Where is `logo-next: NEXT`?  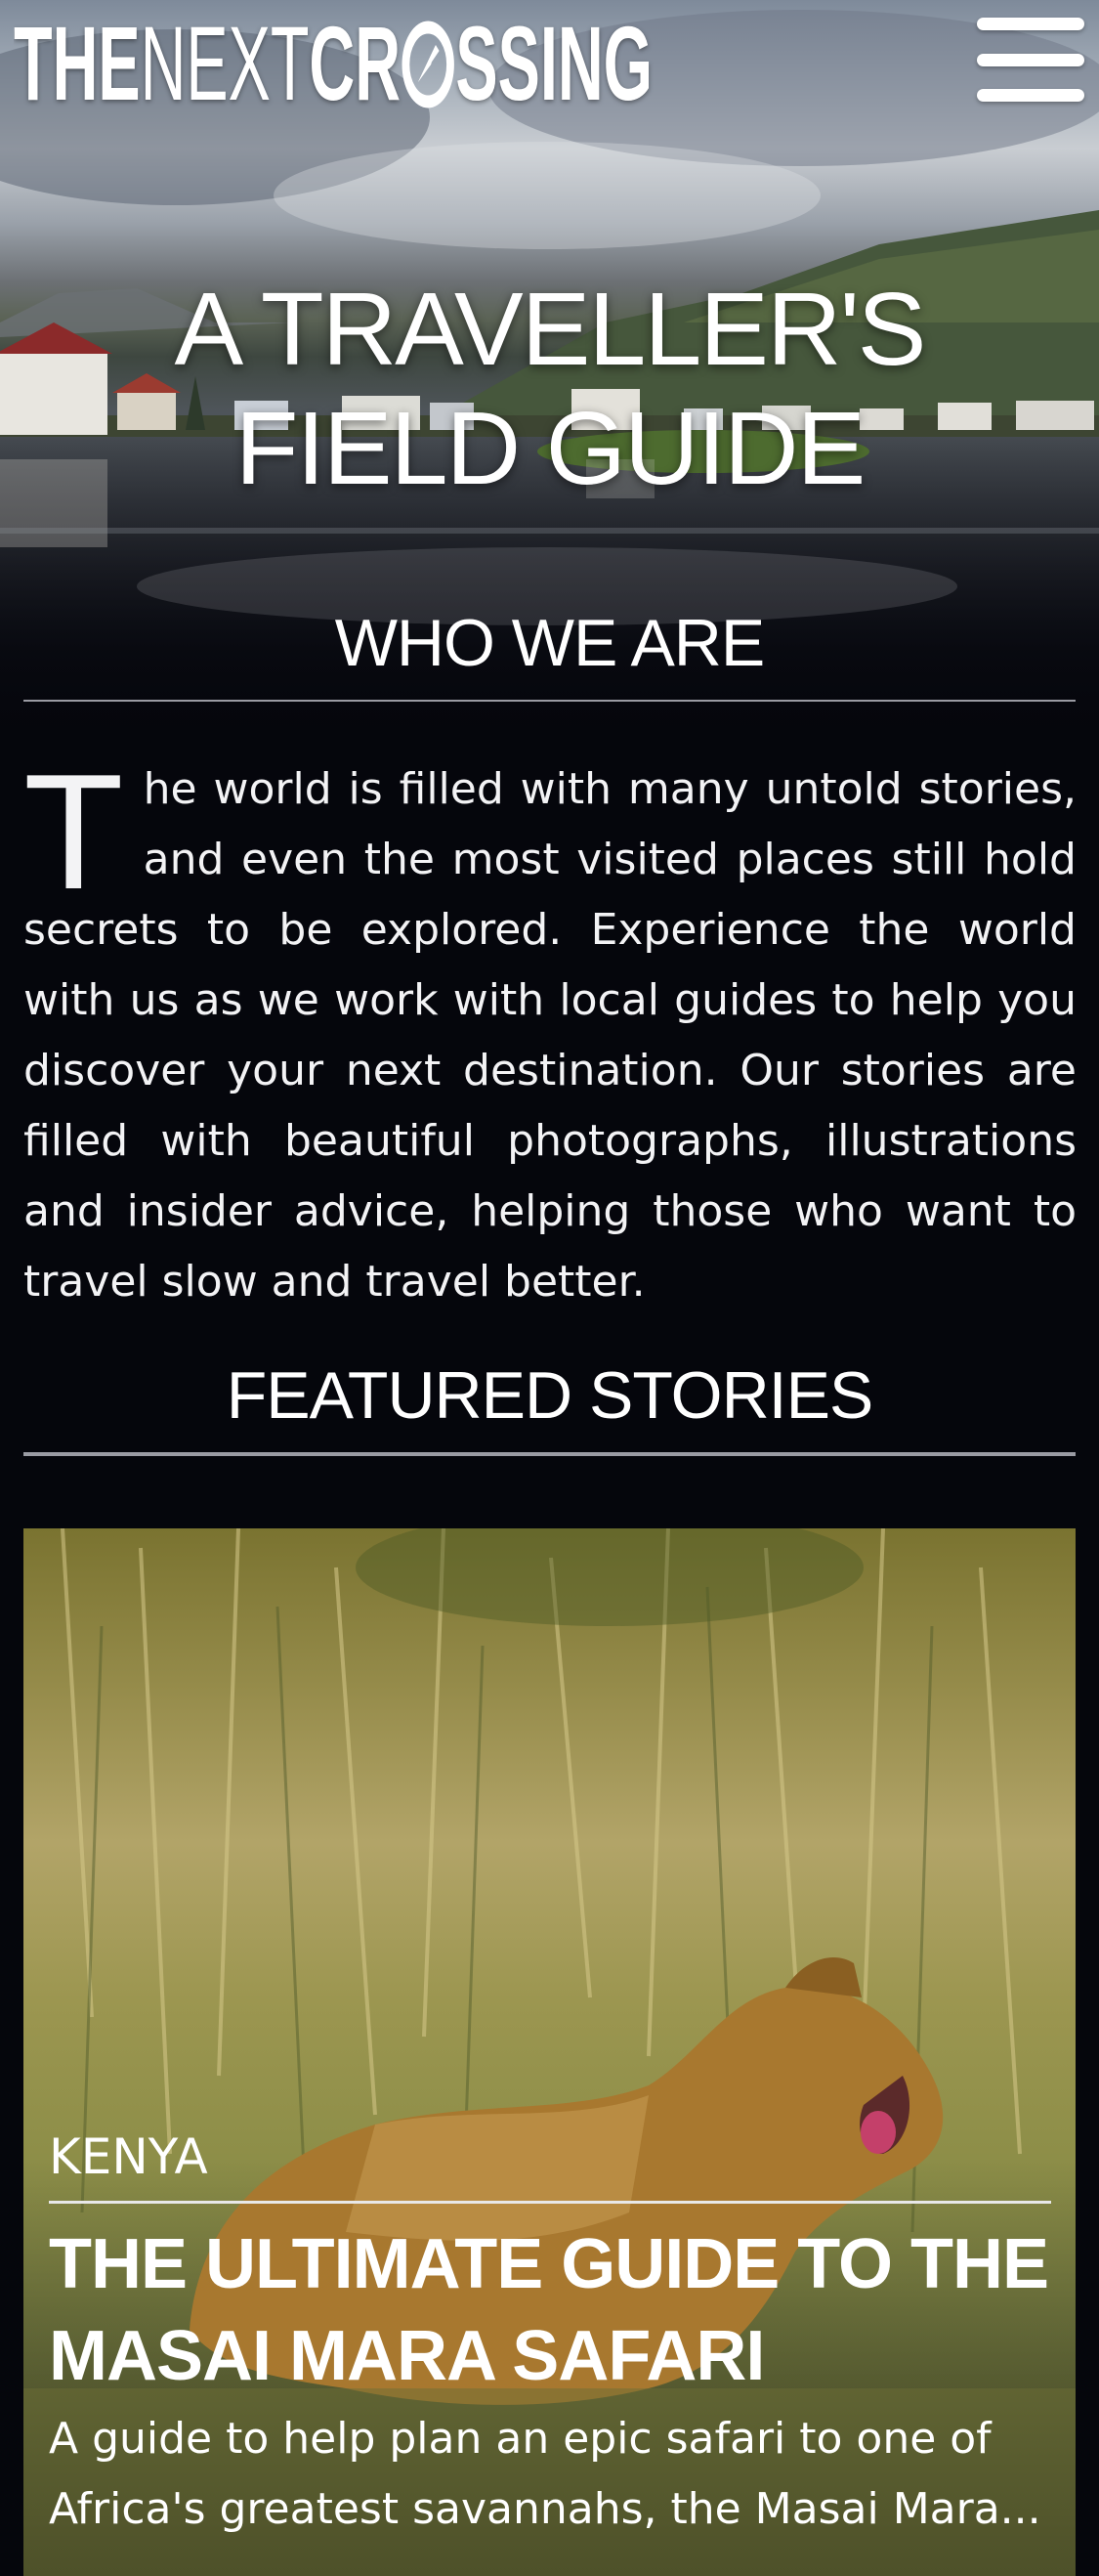
logo-next: NEXT is located at coordinates (225, 64).